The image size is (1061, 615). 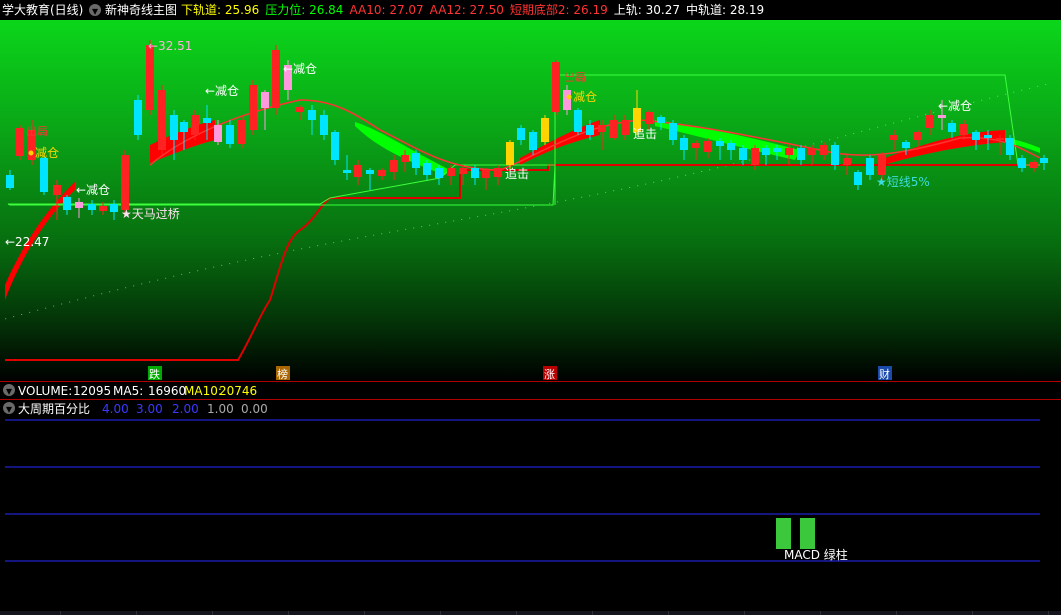 What do you see at coordinates (185, 409) in the screenshot?
I see `level-label-2: 2.00` at bounding box center [185, 409].